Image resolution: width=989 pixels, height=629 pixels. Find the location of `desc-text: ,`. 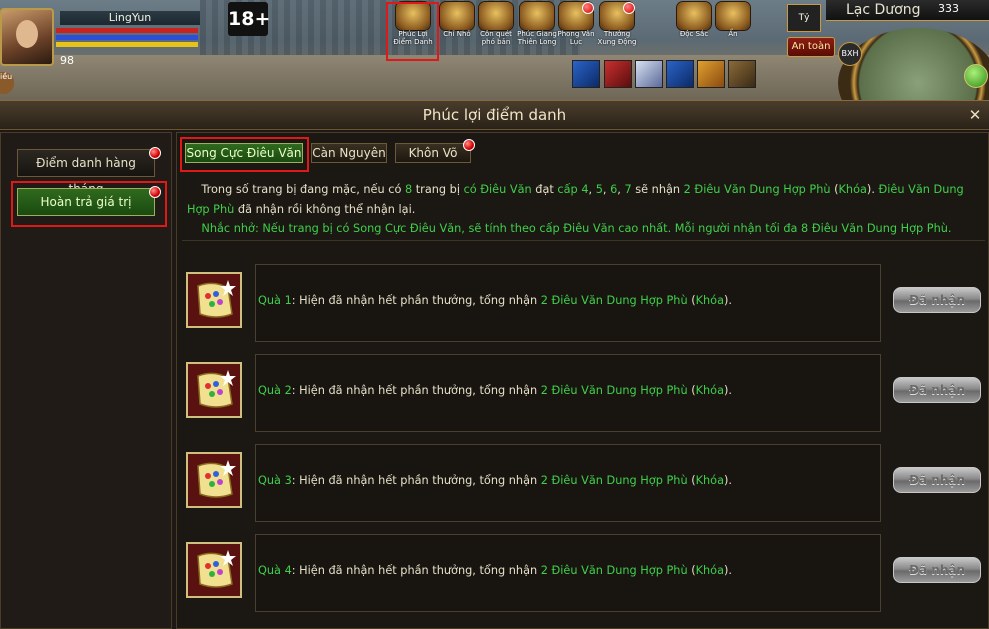

desc-text: , is located at coordinates (592, 189).